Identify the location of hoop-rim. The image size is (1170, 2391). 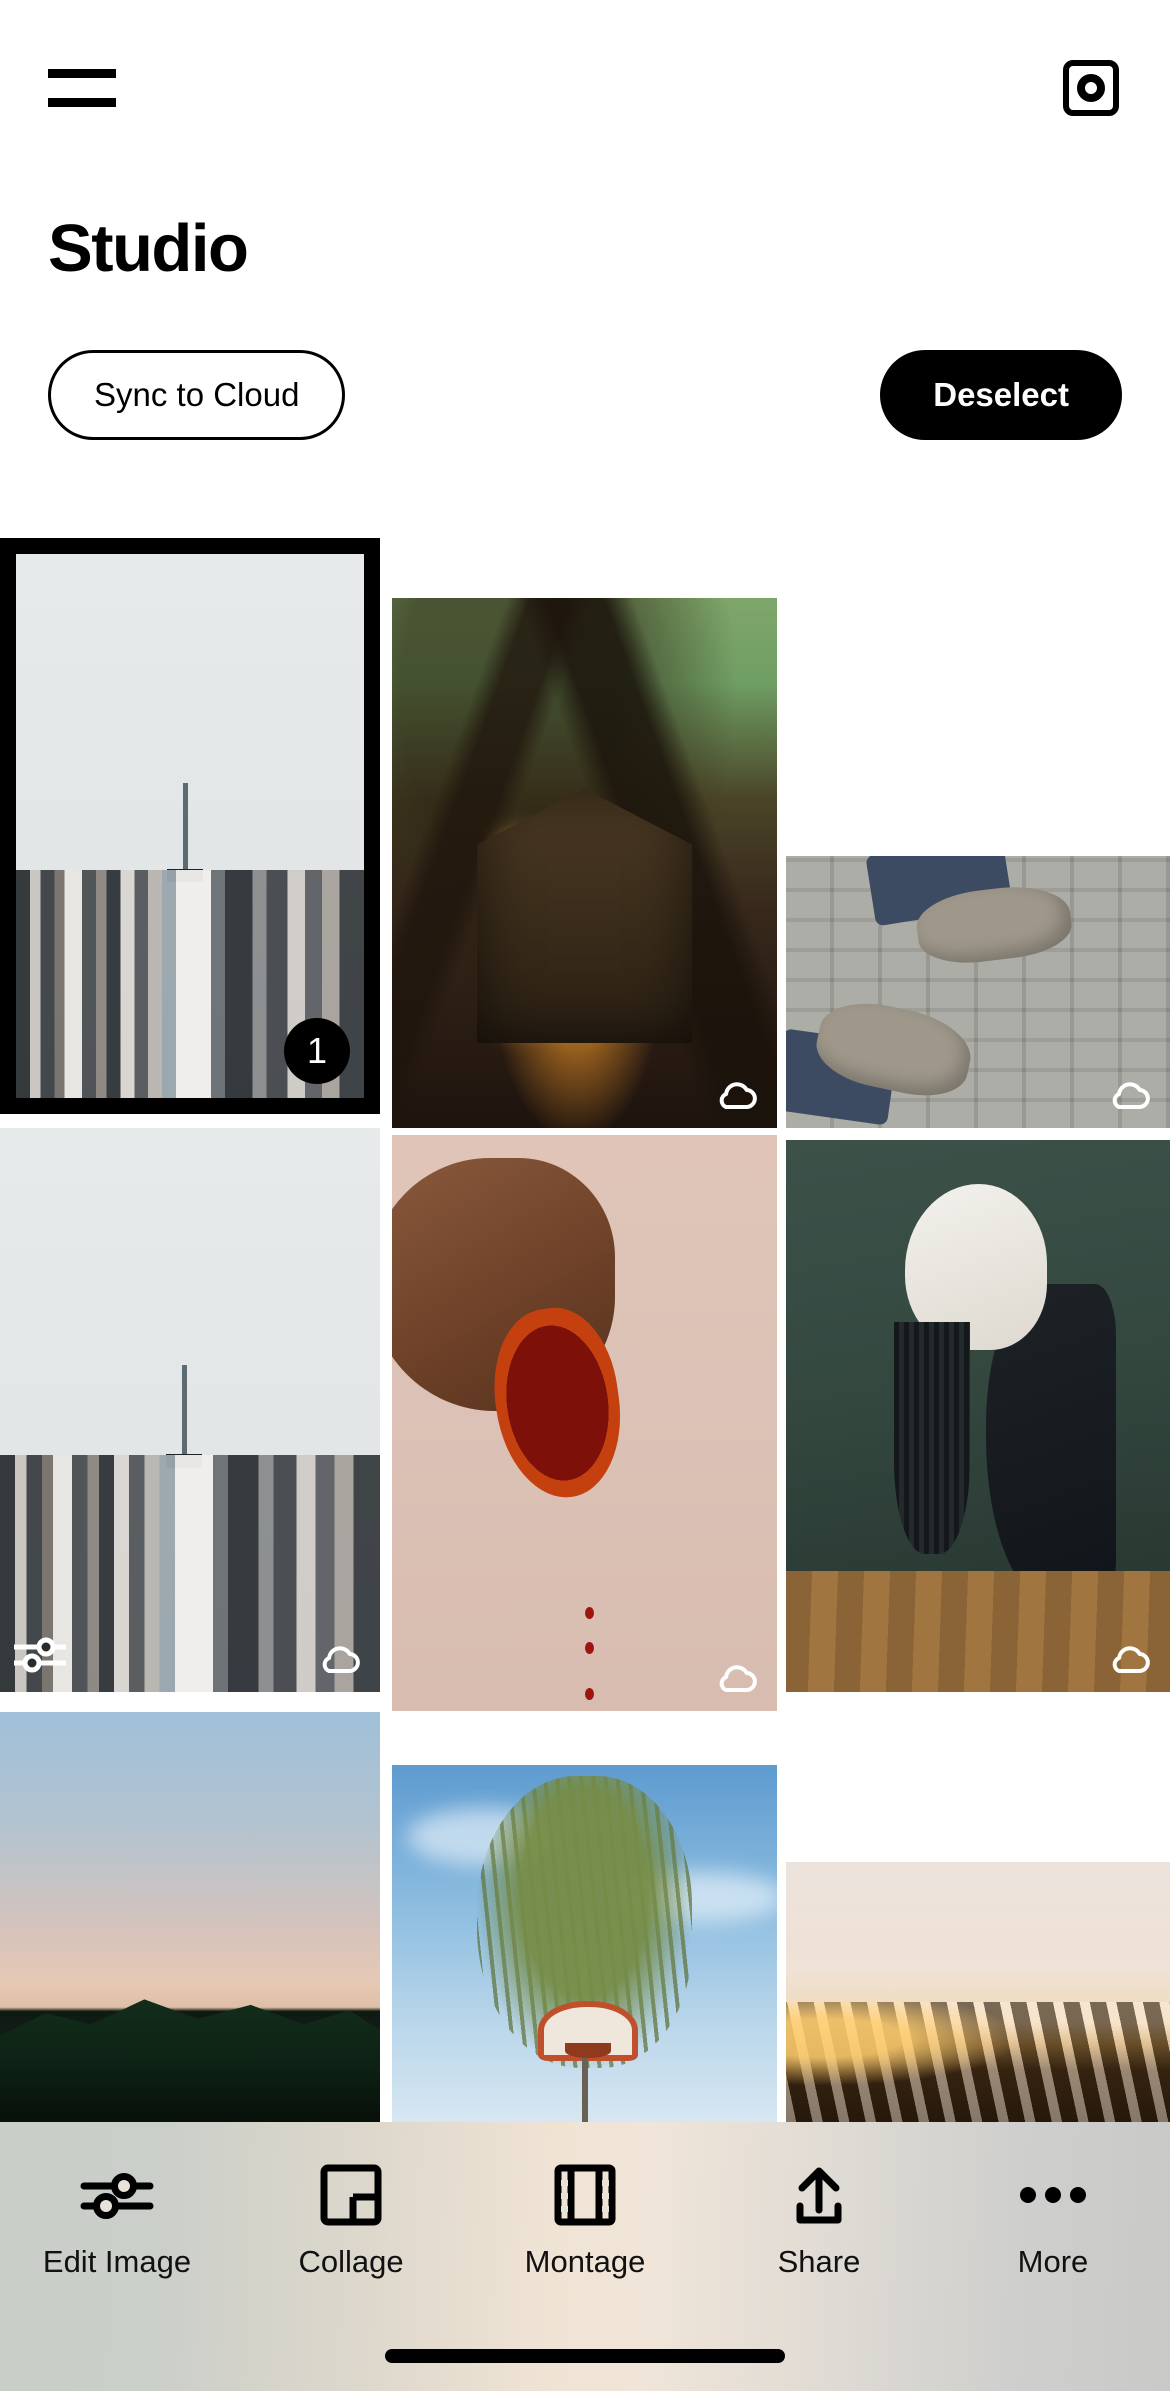
(588, 2050).